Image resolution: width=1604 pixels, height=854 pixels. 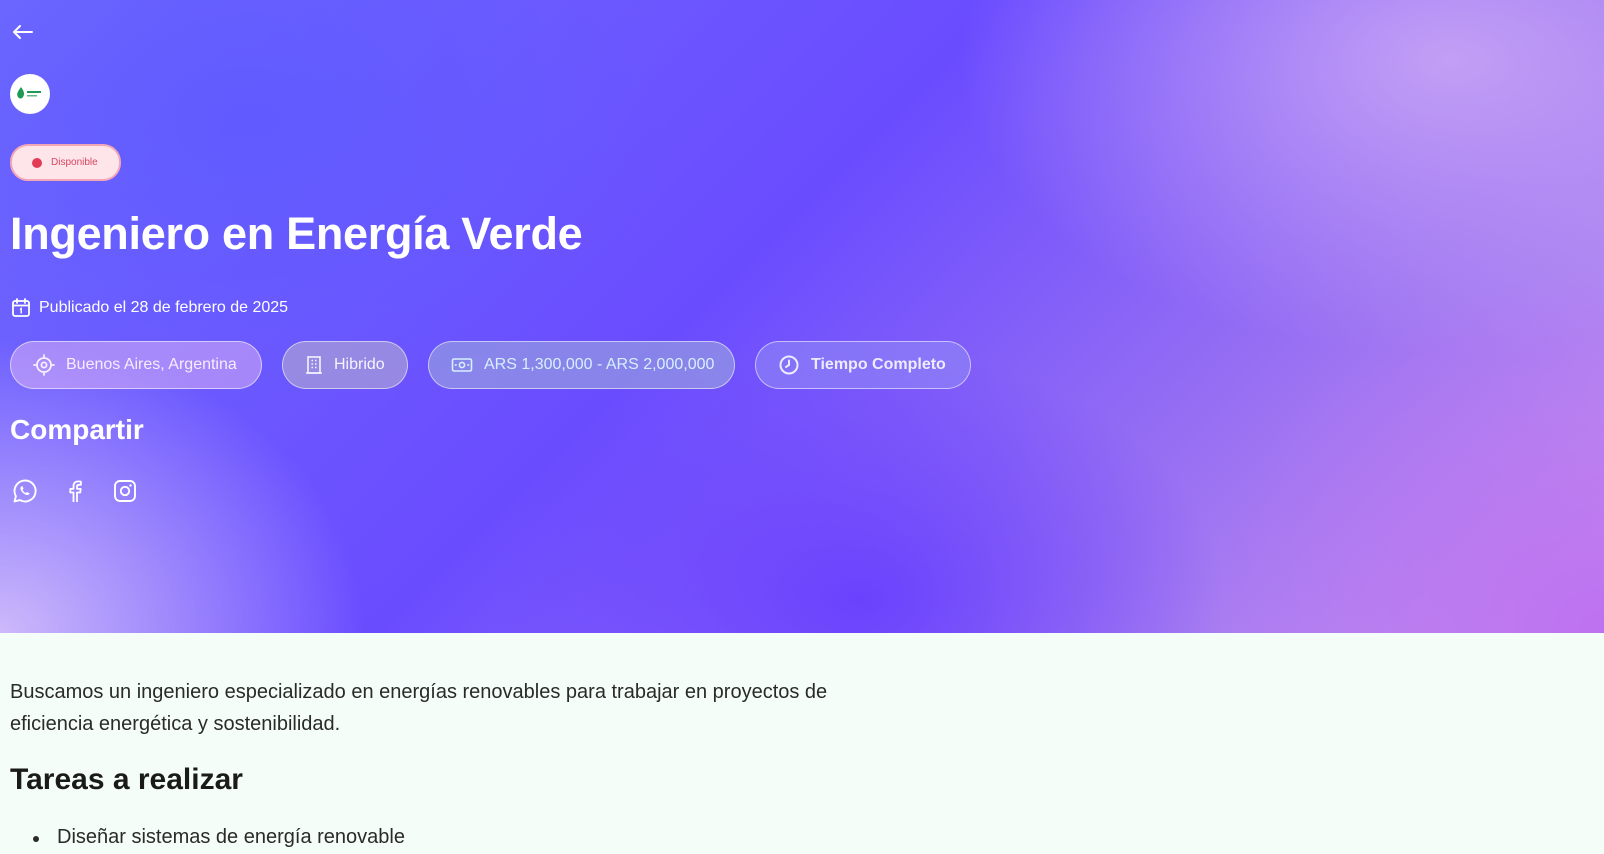 I want to click on instagram-icon, so click(x=125, y=491).